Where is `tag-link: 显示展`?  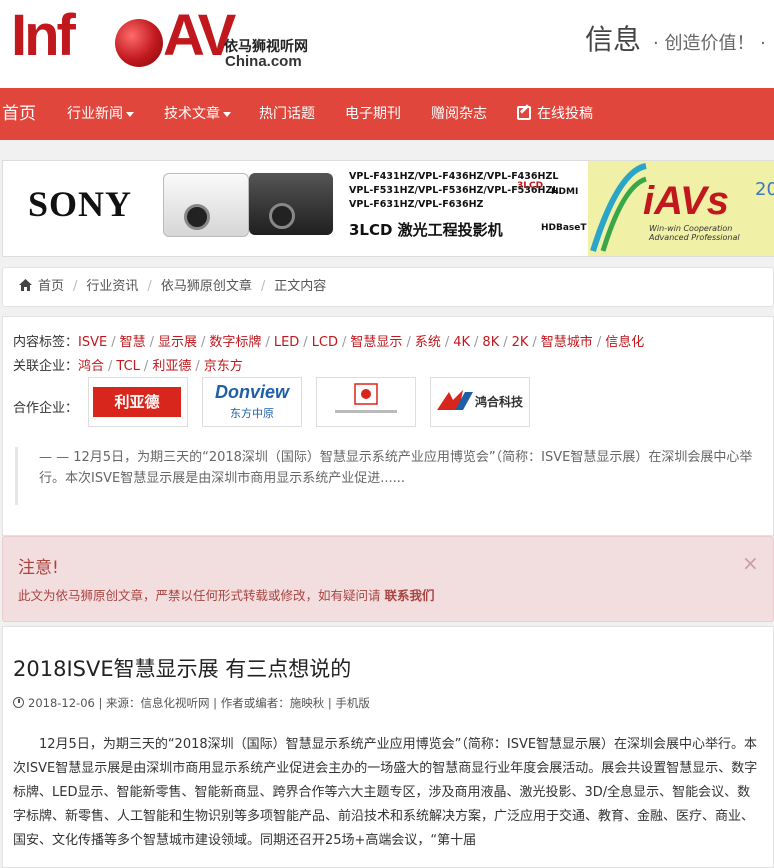 tag-link: 显示展 is located at coordinates (177, 342).